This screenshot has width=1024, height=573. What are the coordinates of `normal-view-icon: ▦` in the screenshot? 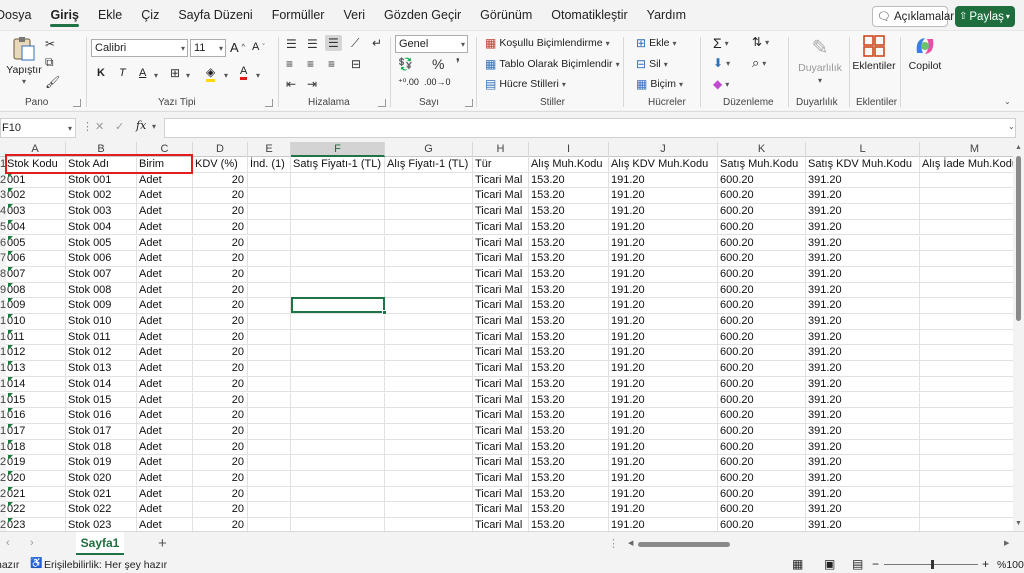 It's located at (797, 564).